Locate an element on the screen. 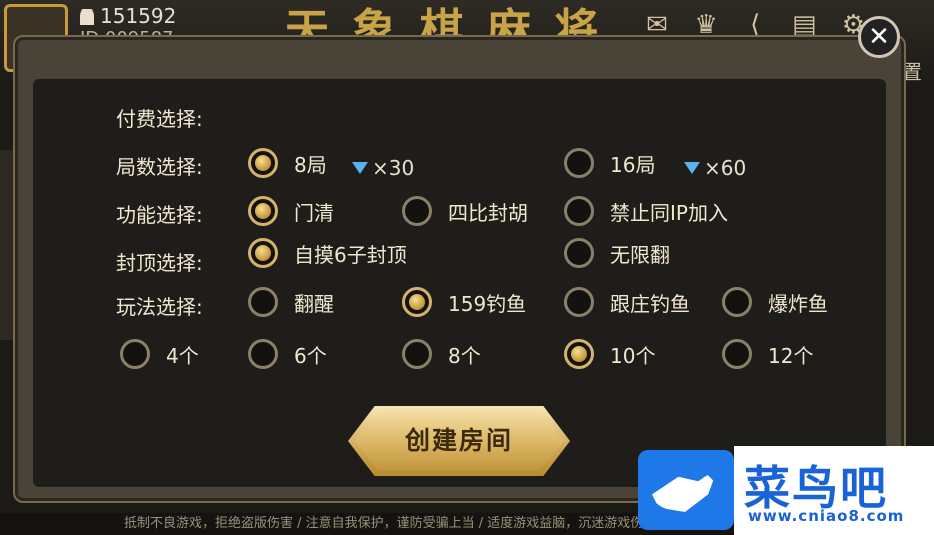  round-option-8: 8局 is located at coordinates (287, 163).